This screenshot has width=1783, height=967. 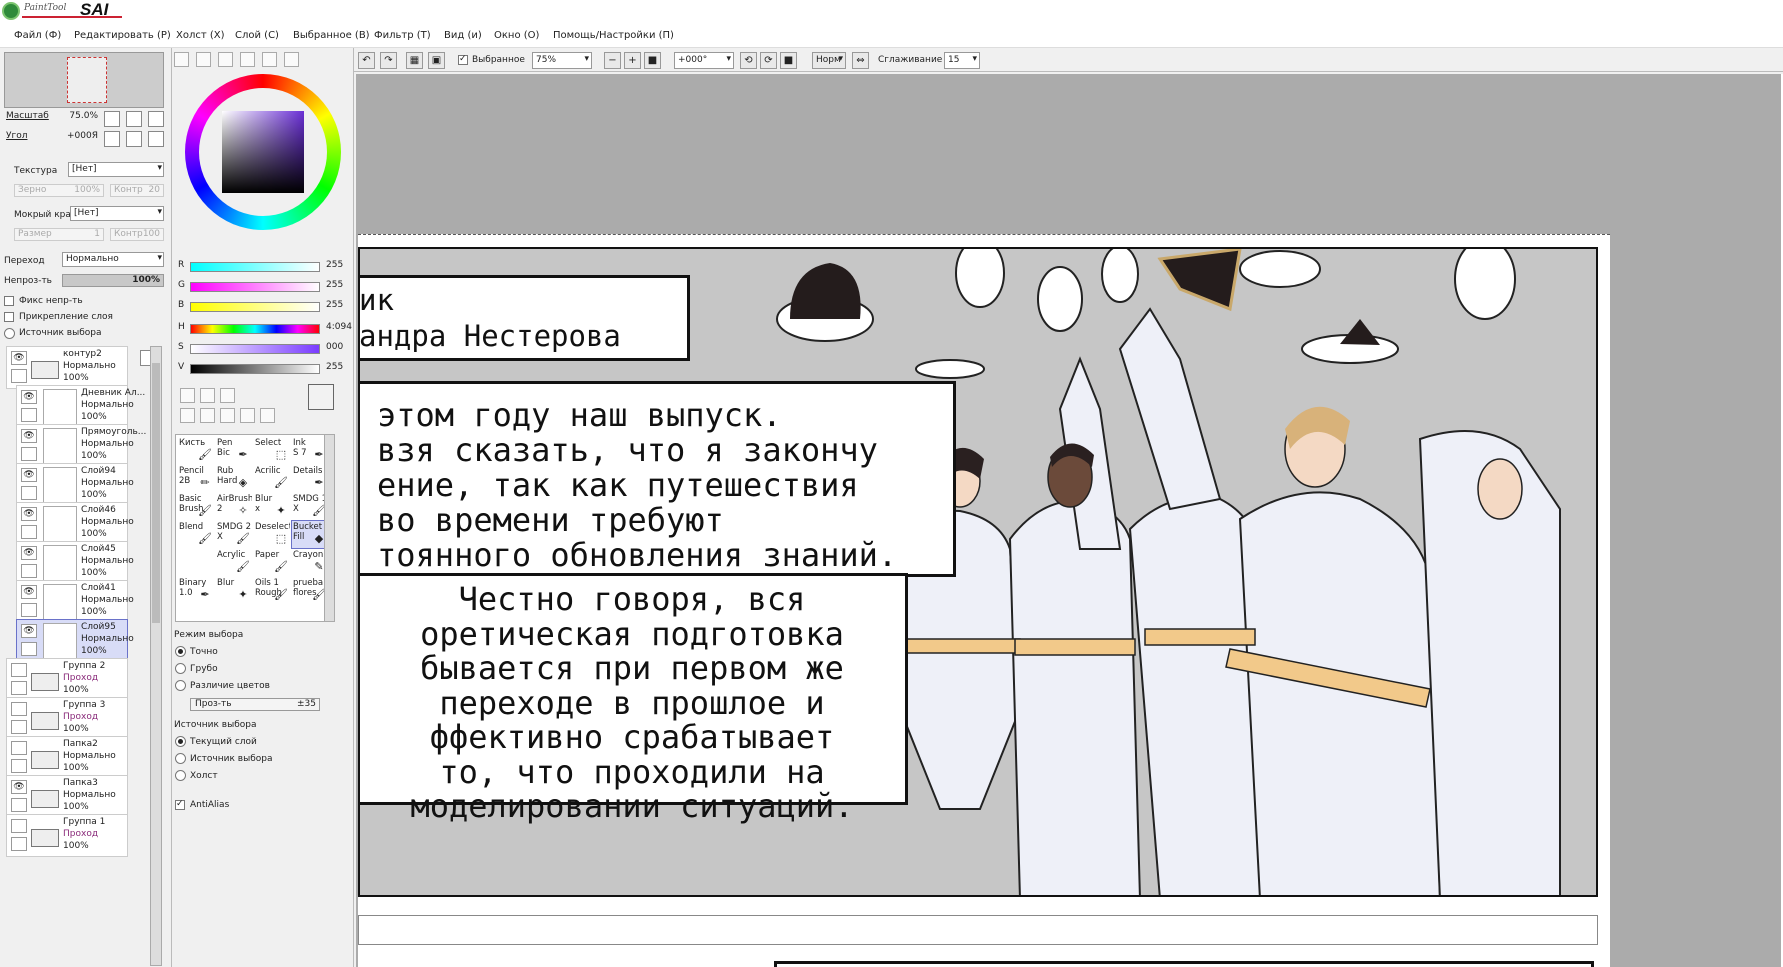 I want to click on tool-slot: Basic Brush 🖌, so click(x=196, y=506).